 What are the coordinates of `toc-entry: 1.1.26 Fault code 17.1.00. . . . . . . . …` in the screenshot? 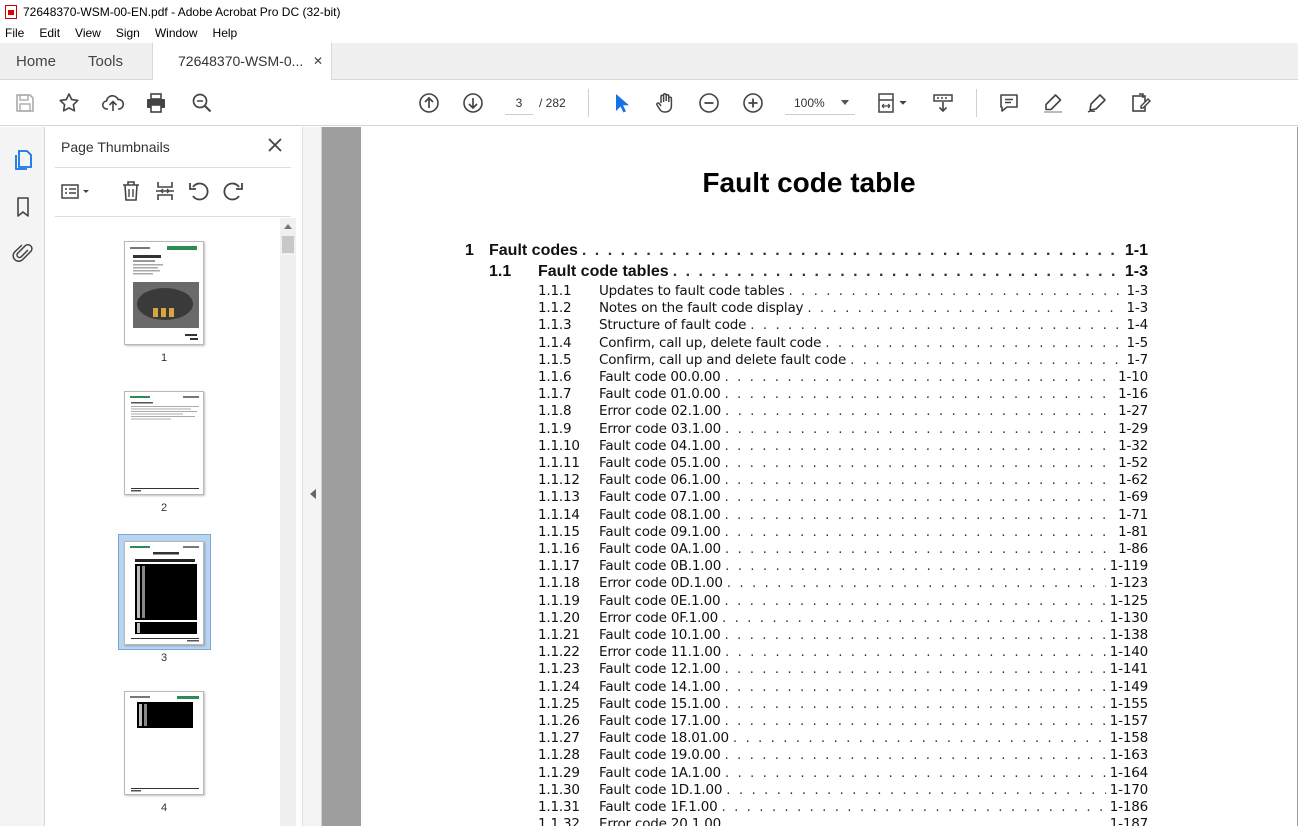 It's located at (843, 721).